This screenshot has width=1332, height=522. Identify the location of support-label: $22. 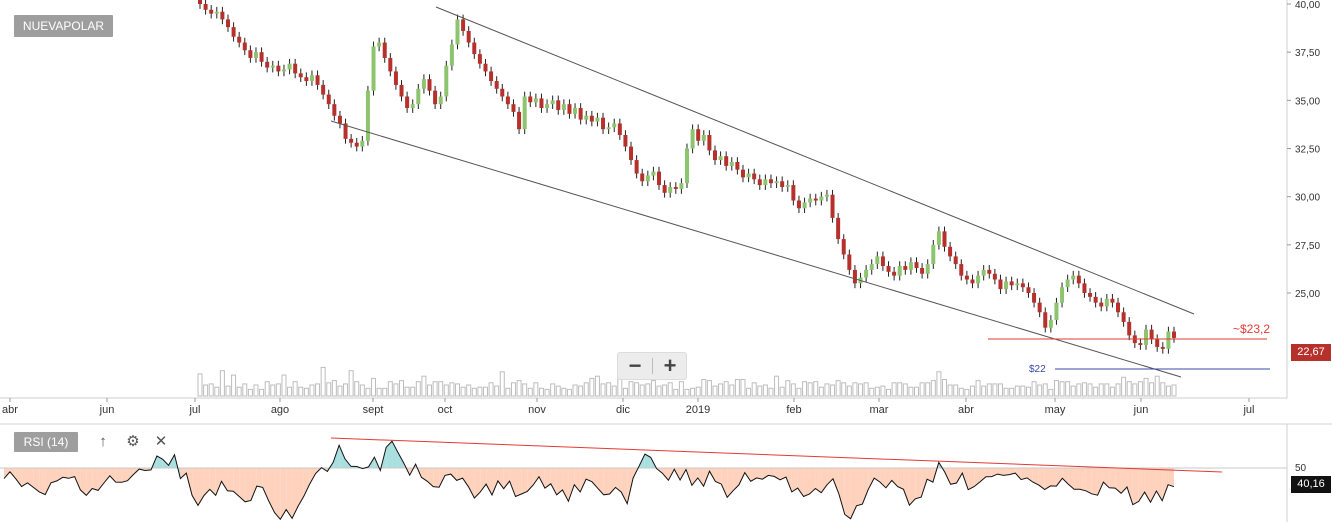
(1037, 369).